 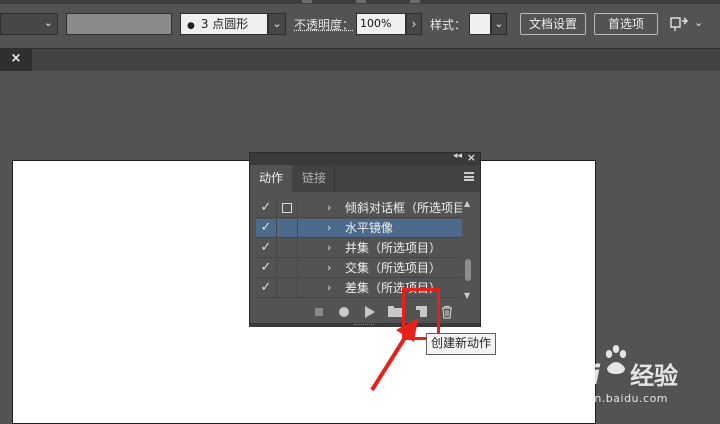 What do you see at coordinates (635, 383) in the screenshot?
I see `baidu-watermark: Bai 经验 jingyan.baidu.com` at bounding box center [635, 383].